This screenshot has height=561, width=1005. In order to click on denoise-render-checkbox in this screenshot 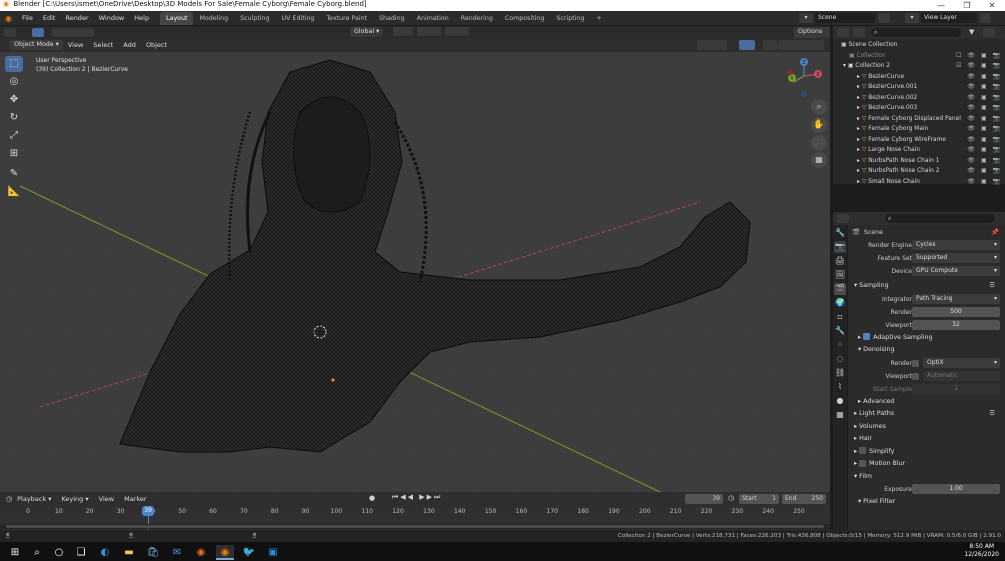, I will do `click(915, 363)`.